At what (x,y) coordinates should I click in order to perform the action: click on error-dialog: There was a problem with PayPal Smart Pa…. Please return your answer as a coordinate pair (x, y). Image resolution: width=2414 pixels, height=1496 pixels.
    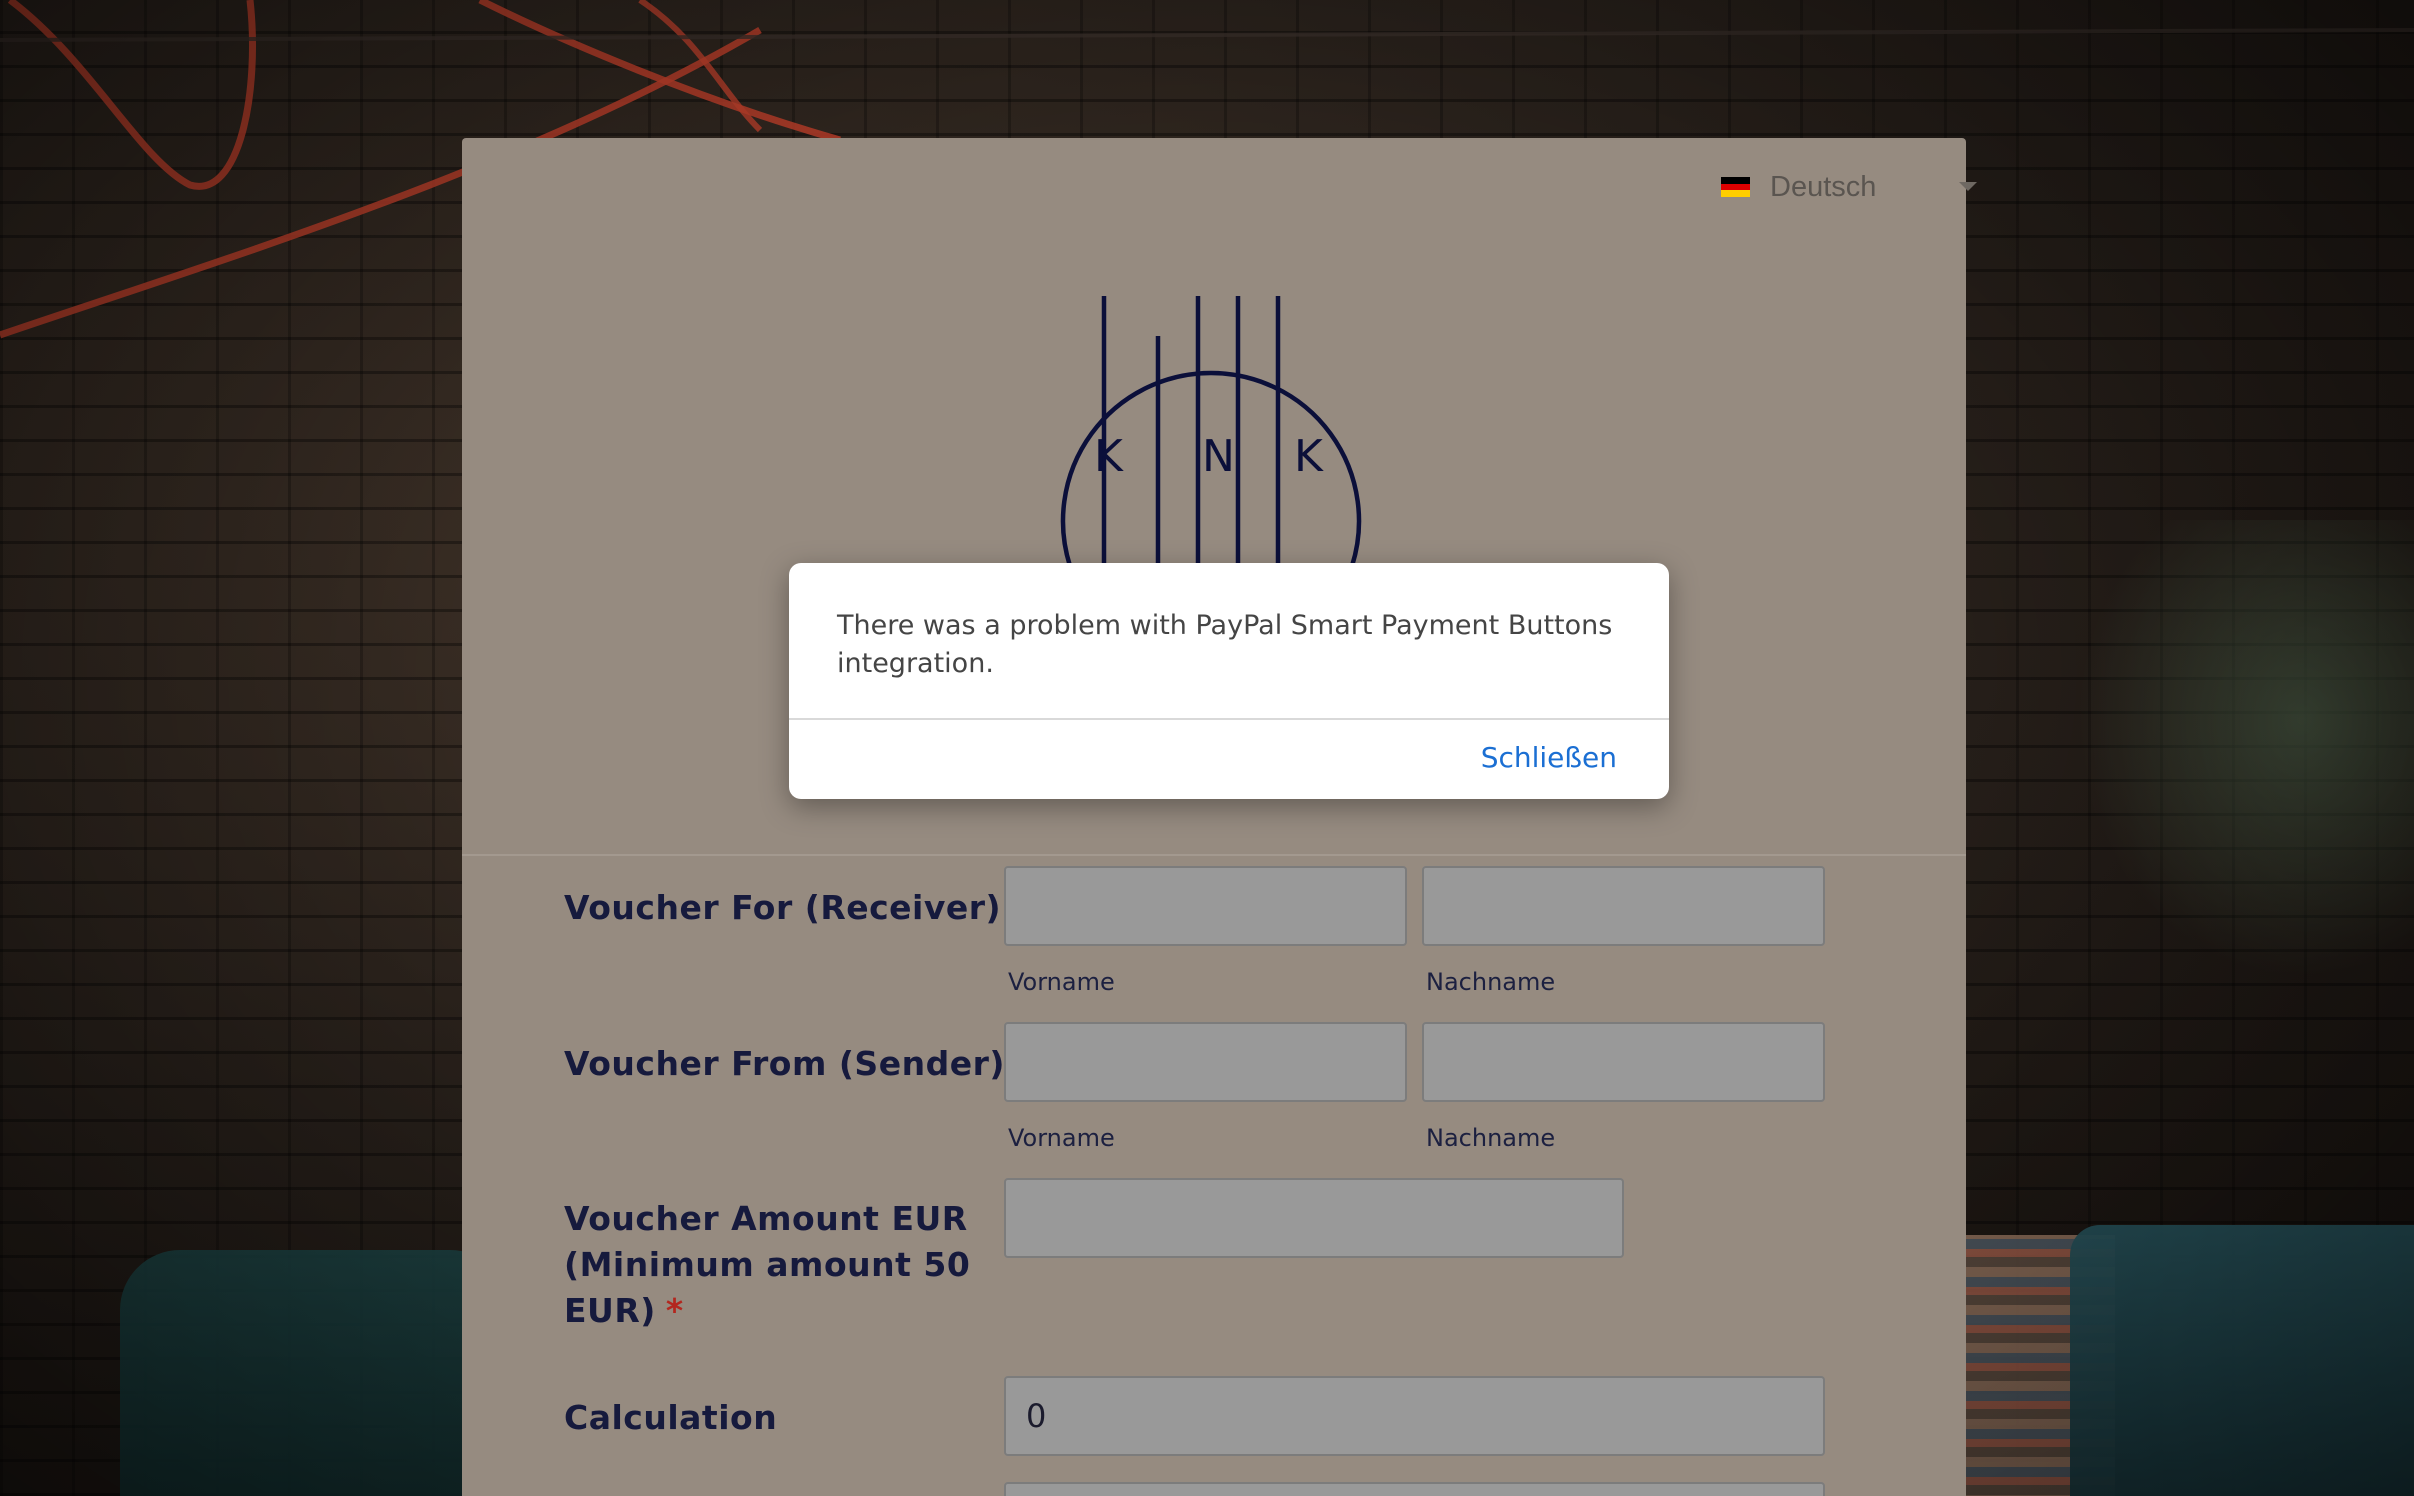
    Looking at the image, I should click on (1229, 681).